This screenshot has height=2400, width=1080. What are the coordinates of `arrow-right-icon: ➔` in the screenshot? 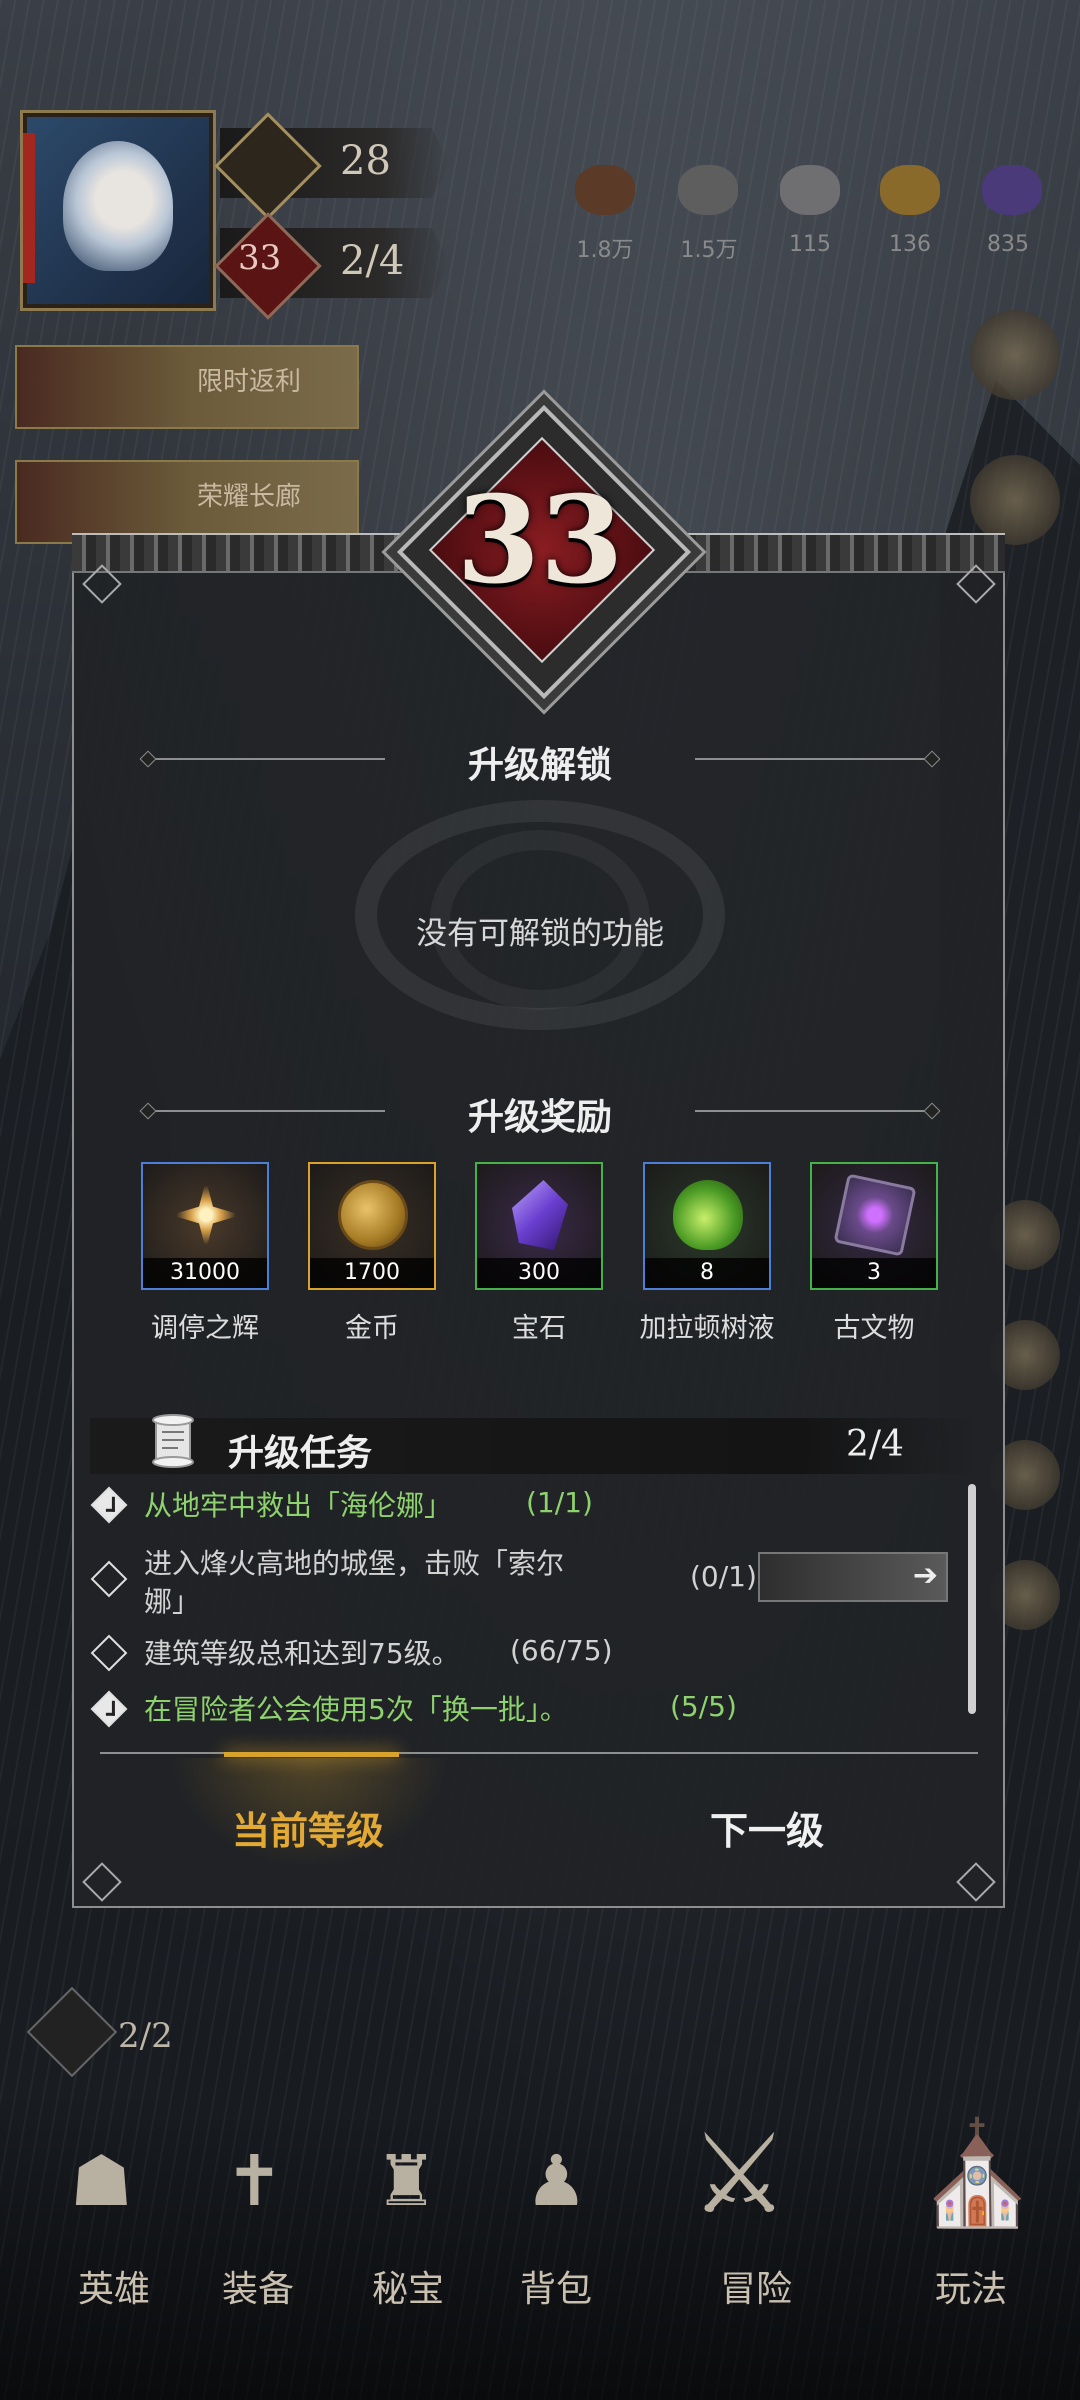 It's located at (925, 1575).